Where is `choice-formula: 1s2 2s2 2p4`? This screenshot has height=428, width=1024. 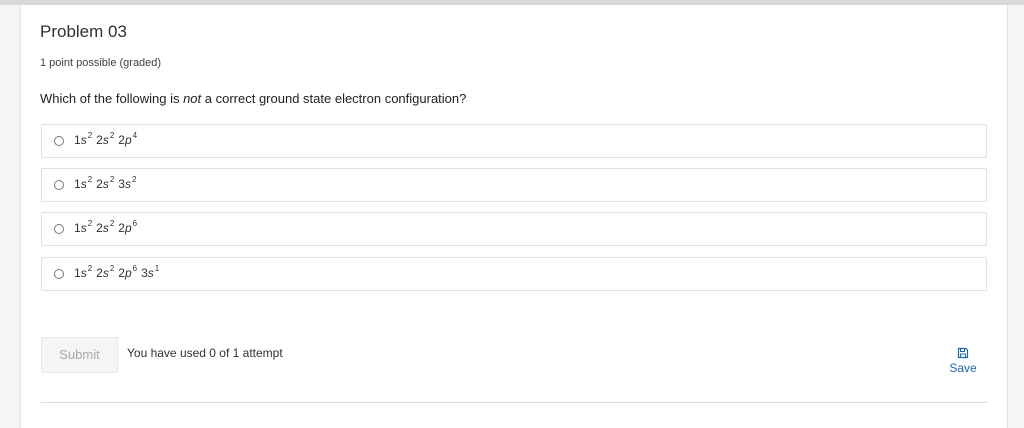
choice-formula: 1s2 2s2 2p4 is located at coordinates (107, 139).